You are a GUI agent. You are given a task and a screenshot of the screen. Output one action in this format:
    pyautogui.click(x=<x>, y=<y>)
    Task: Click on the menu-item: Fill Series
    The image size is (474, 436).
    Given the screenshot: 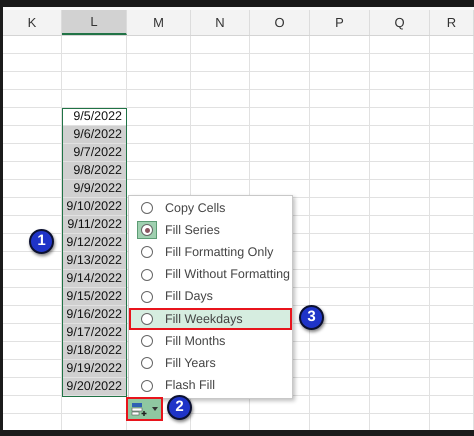 What is the action you would take?
    pyautogui.click(x=210, y=230)
    